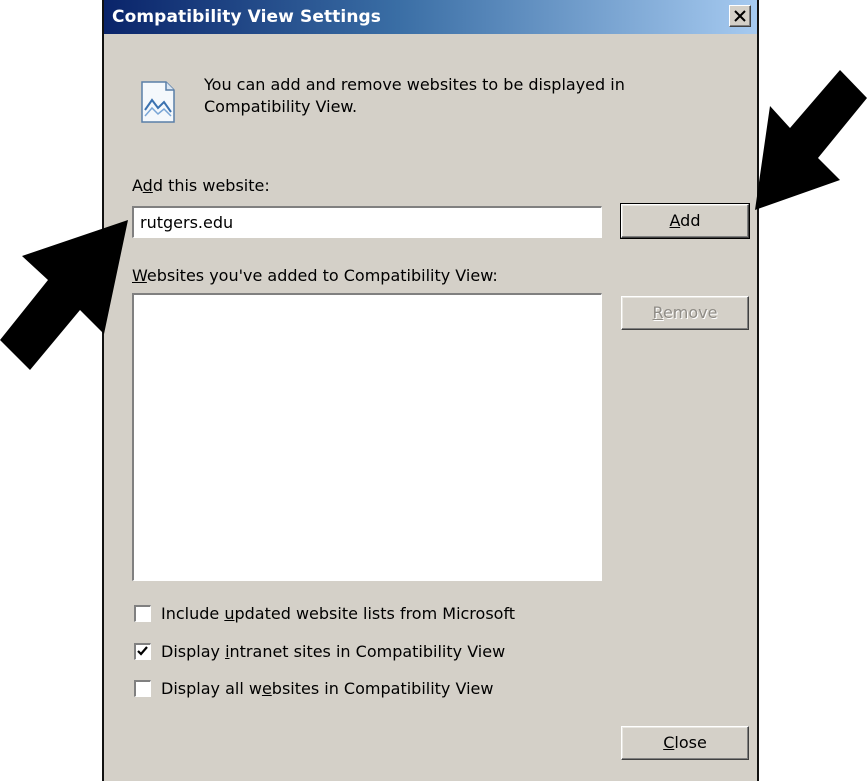  I want to click on display-intranet-checkbox, so click(142, 651).